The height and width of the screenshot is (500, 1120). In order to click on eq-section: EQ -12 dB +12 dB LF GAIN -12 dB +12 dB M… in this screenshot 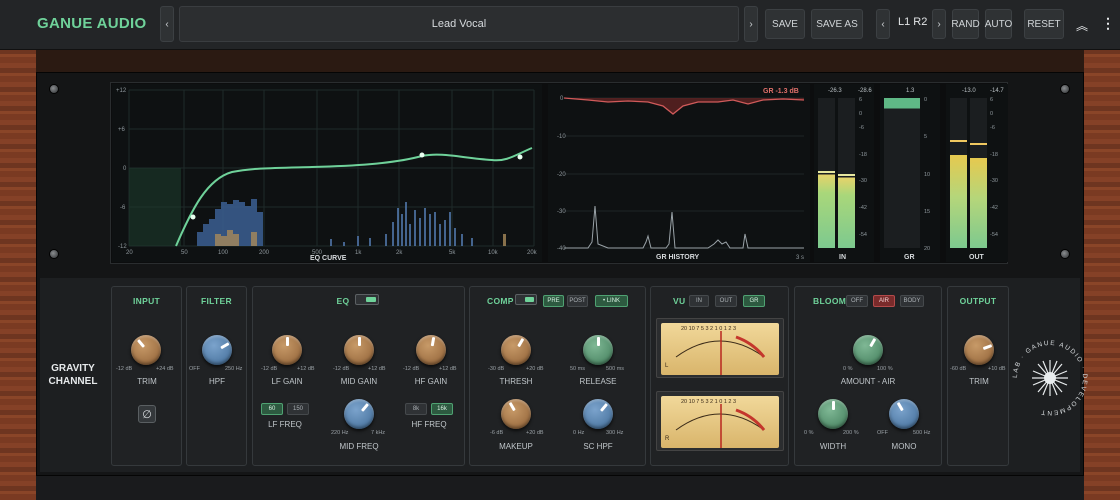, I will do `click(358, 376)`.